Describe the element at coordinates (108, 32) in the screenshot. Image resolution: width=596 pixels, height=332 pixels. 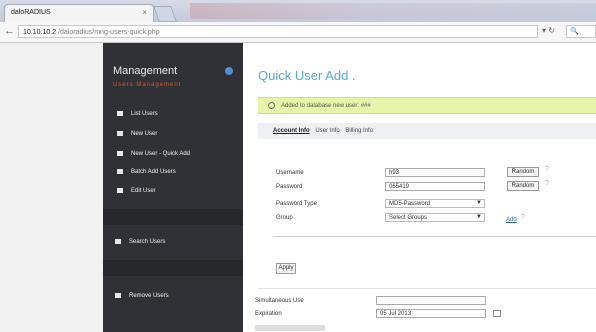
I see `url-path: /daloradius/mng-users-quick.php` at that location.